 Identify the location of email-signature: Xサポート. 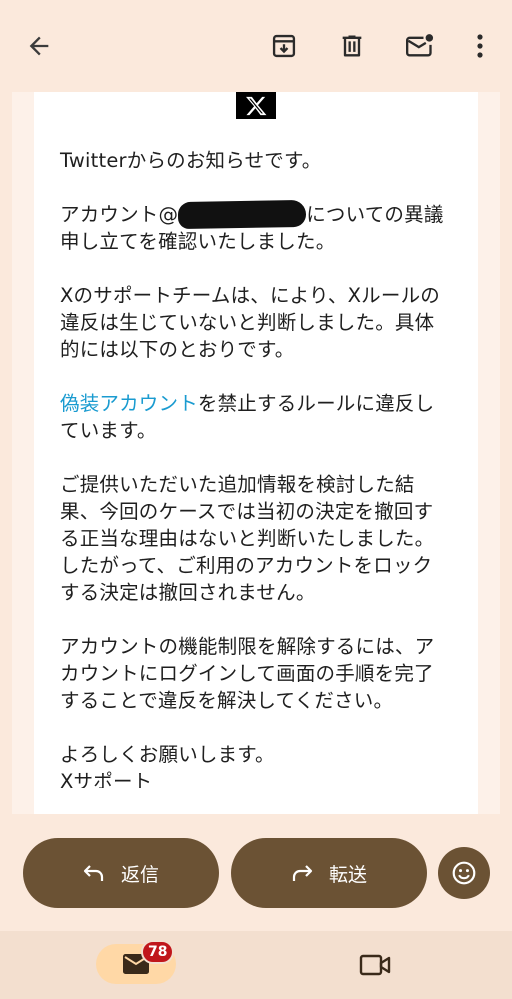
(106, 779).